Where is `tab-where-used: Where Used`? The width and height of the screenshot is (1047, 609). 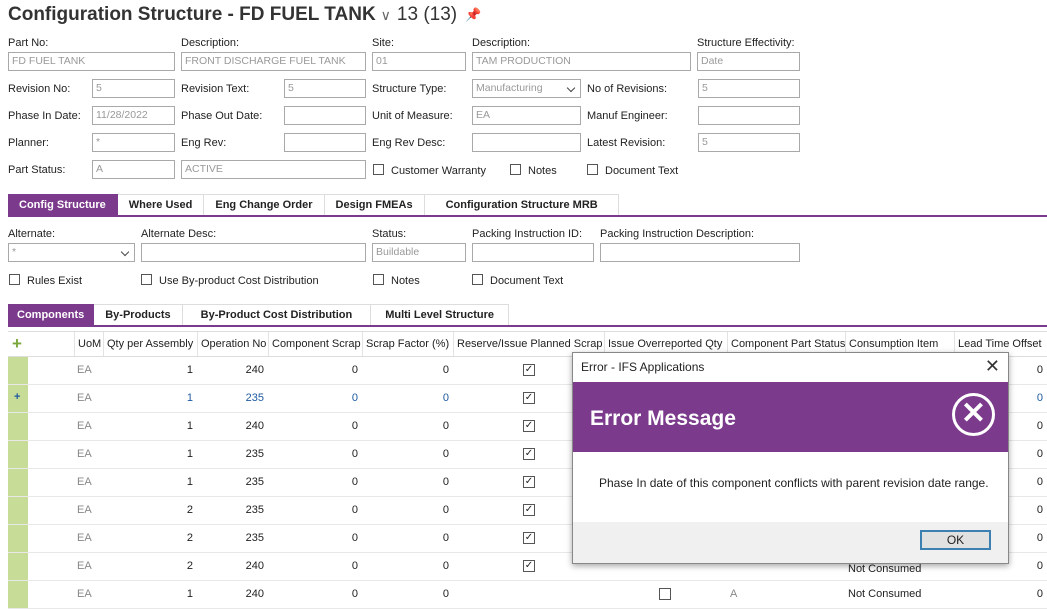
tab-where-used: Where Used is located at coordinates (161, 204).